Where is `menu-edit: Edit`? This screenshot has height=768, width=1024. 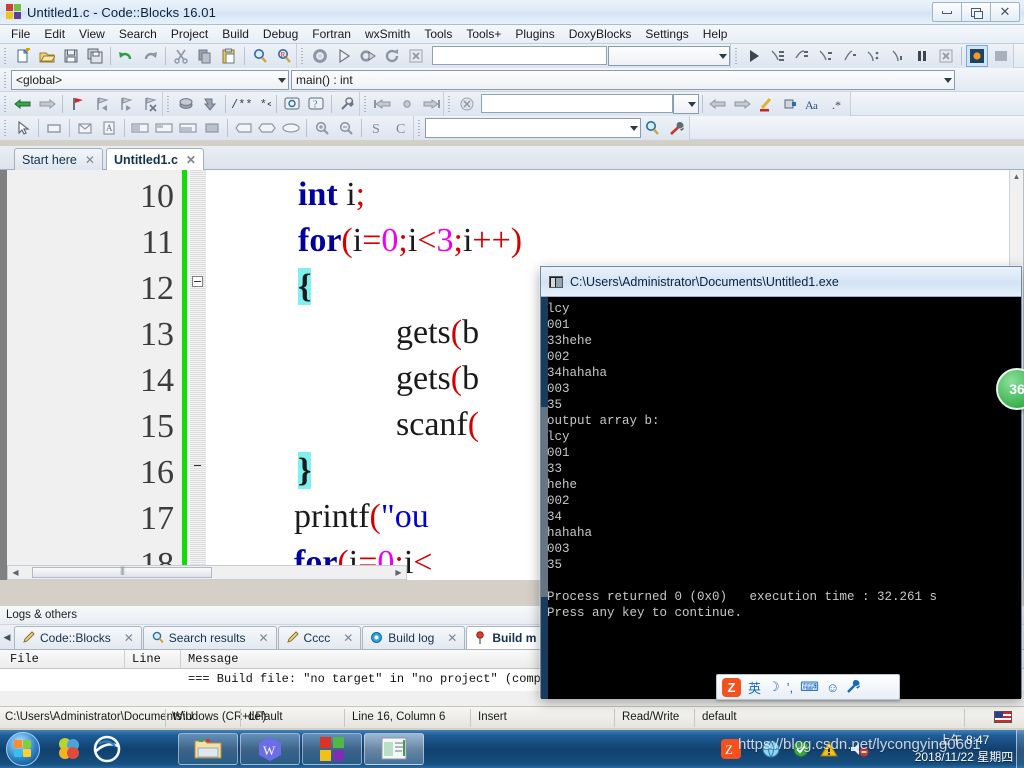
menu-edit: Edit is located at coordinates (54, 34).